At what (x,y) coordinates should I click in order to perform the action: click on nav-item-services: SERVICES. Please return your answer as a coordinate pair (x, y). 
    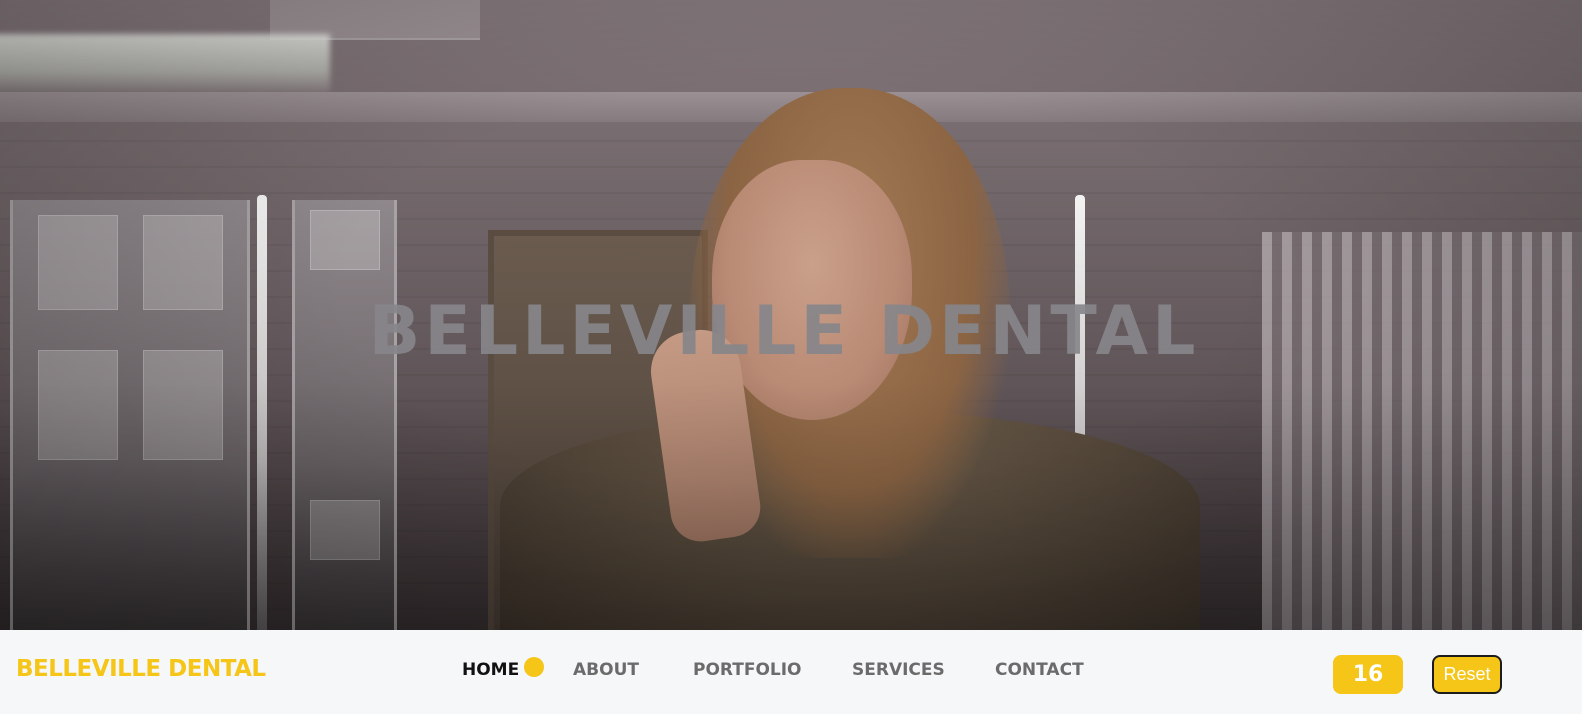
    Looking at the image, I should click on (898, 670).